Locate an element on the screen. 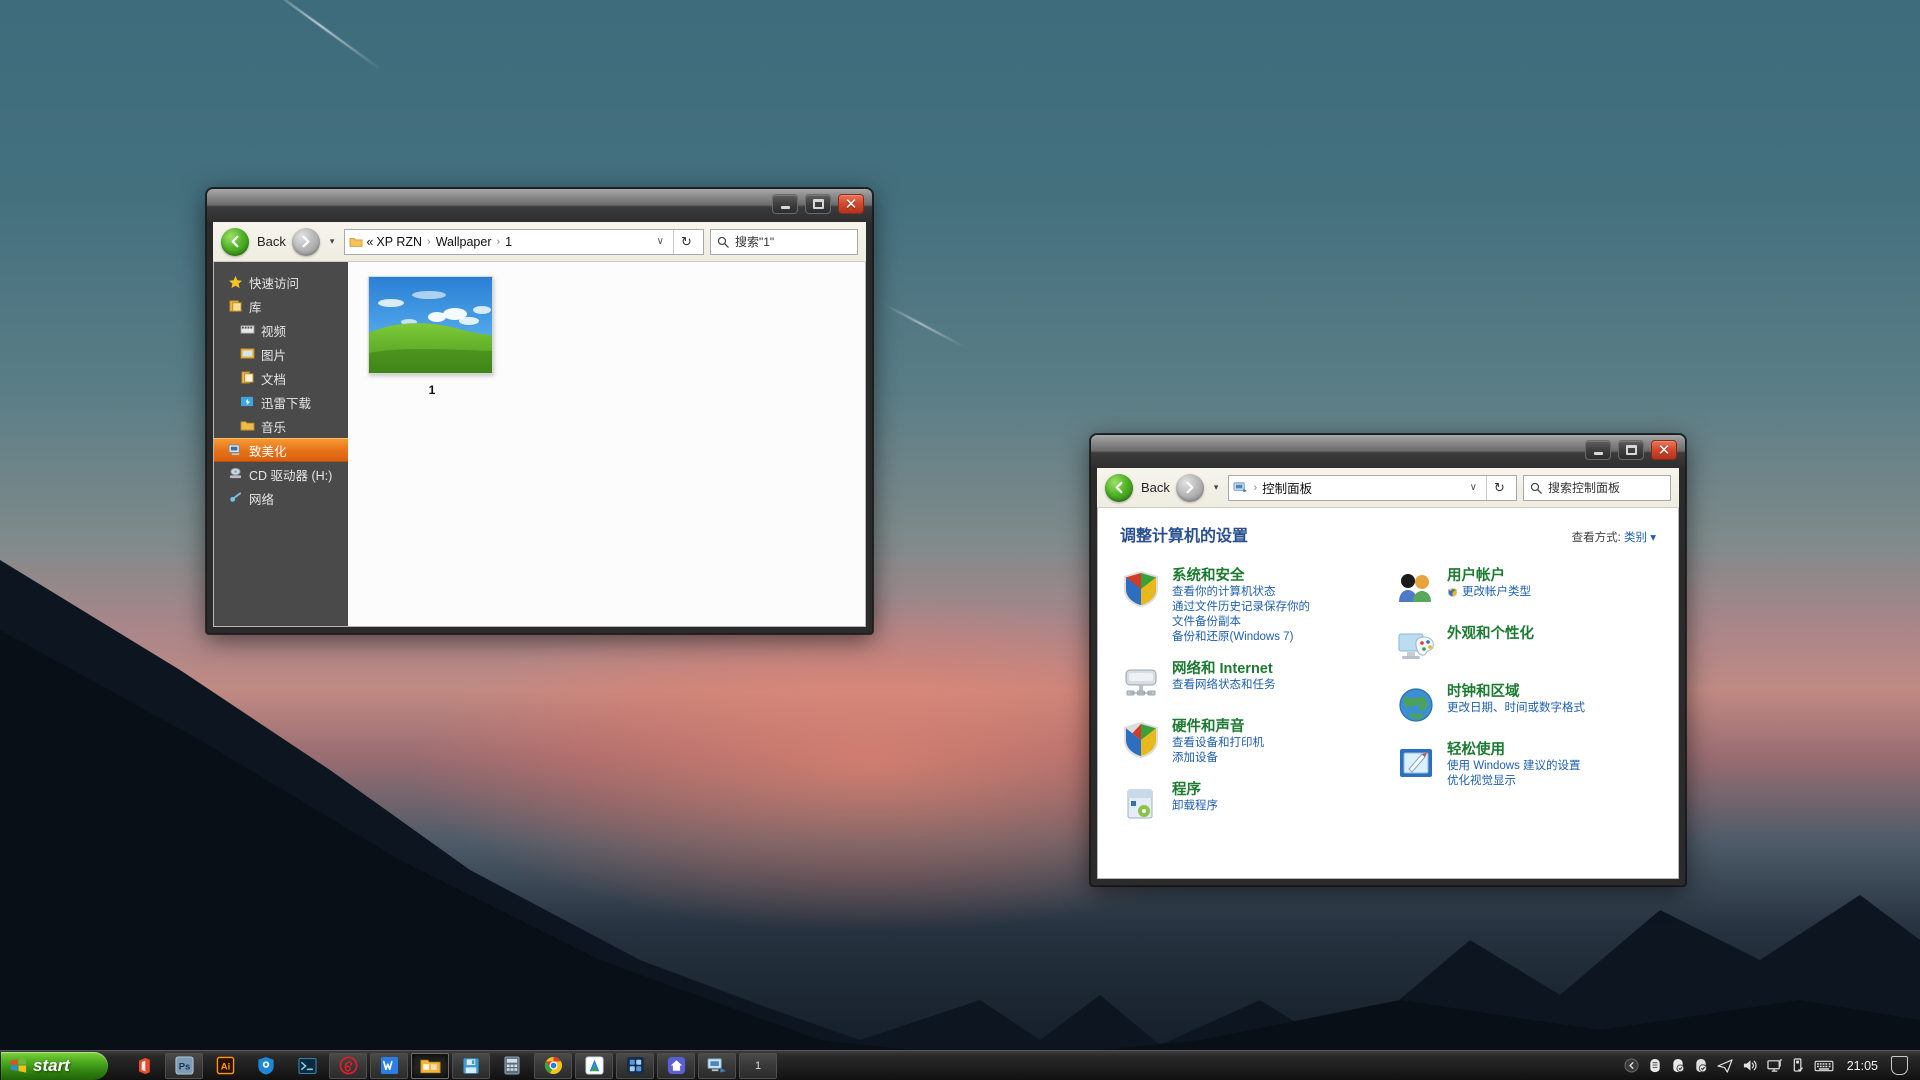 Image resolution: width=1920 pixels, height=1080 pixels. sidebar-item-library: 库 is located at coordinates (281, 306).